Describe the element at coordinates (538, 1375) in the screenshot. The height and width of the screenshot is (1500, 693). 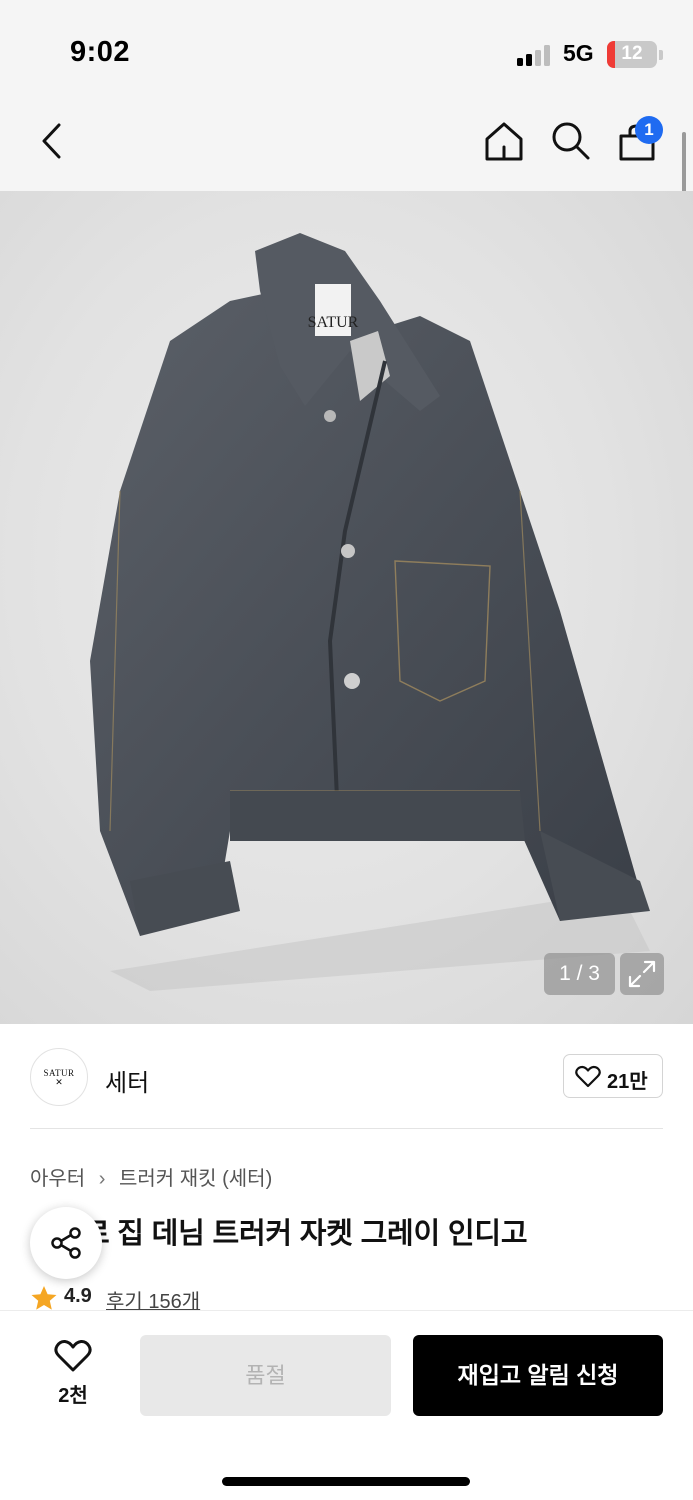
I see `restock-alert-button: 재입고 알림 신청` at that location.